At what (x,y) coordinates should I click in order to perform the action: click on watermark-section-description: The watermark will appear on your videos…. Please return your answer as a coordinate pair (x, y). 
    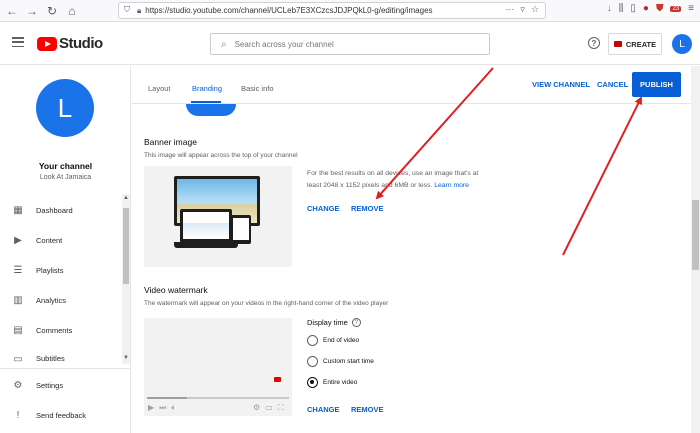
    Looking at the image, I should click on (266, 303).